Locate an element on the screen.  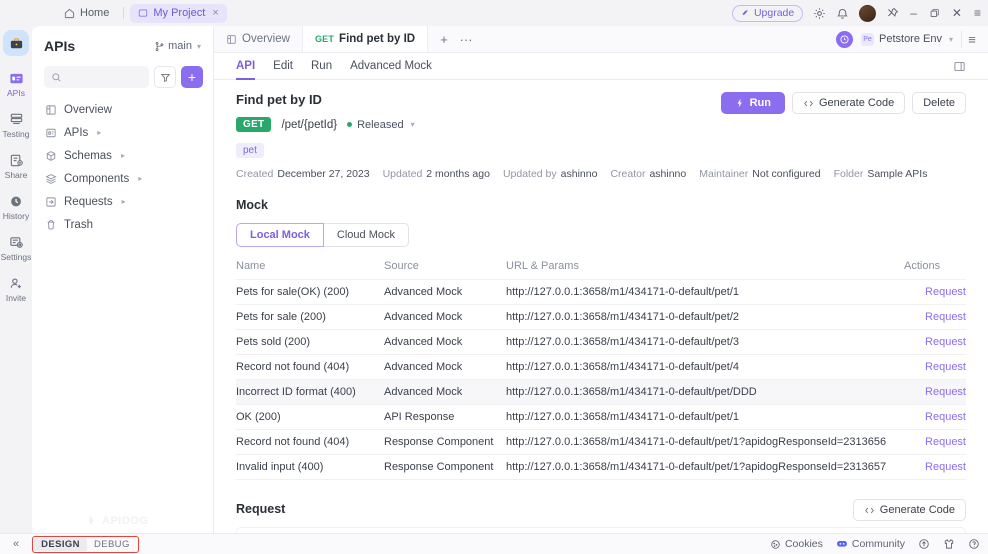
pin-icon is located at coordinates (892, 13).